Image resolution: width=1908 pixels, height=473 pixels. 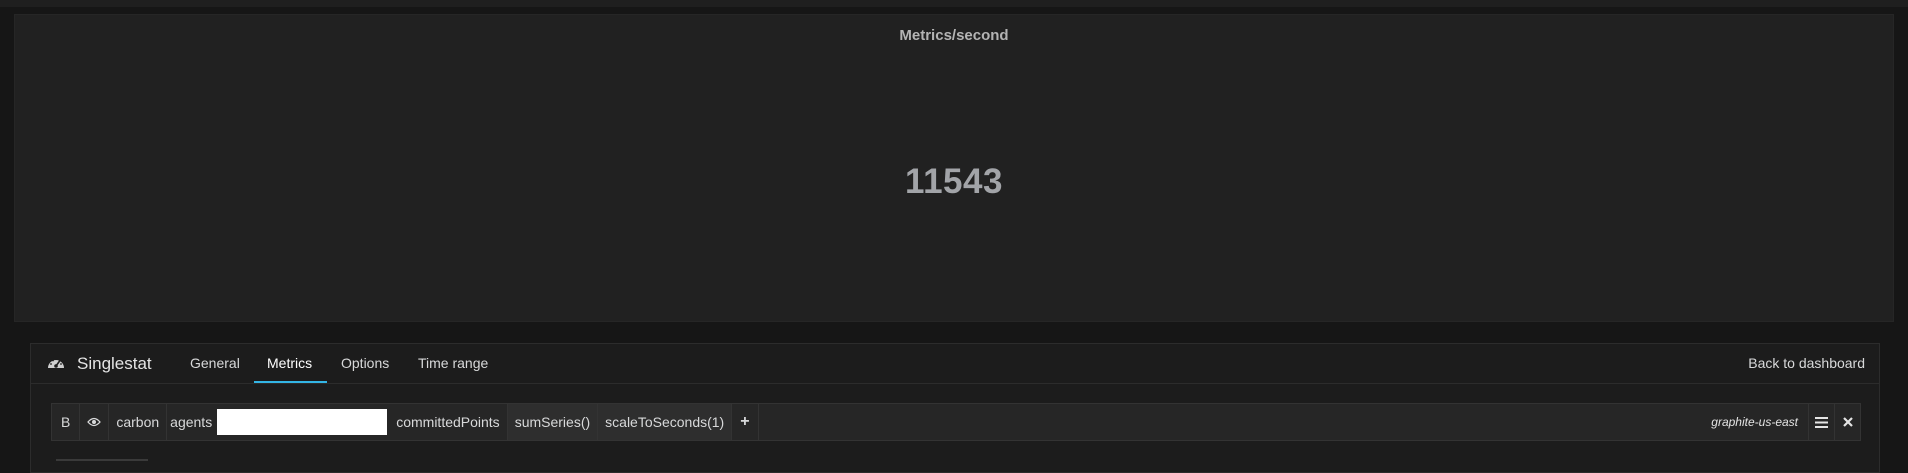 I want to click on tab-options: Options, so click(x=365, y=363).